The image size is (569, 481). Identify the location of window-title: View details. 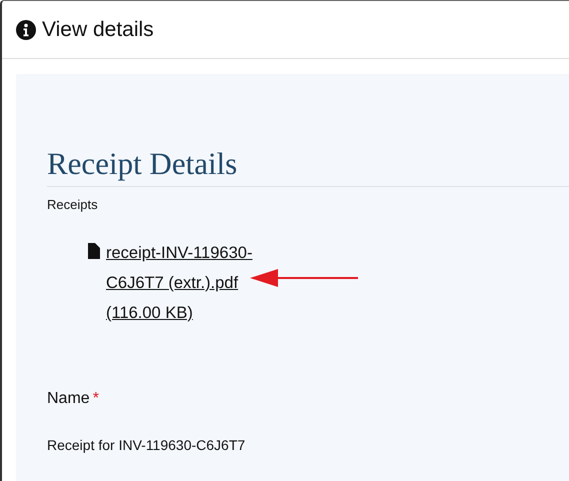
(98, 30).